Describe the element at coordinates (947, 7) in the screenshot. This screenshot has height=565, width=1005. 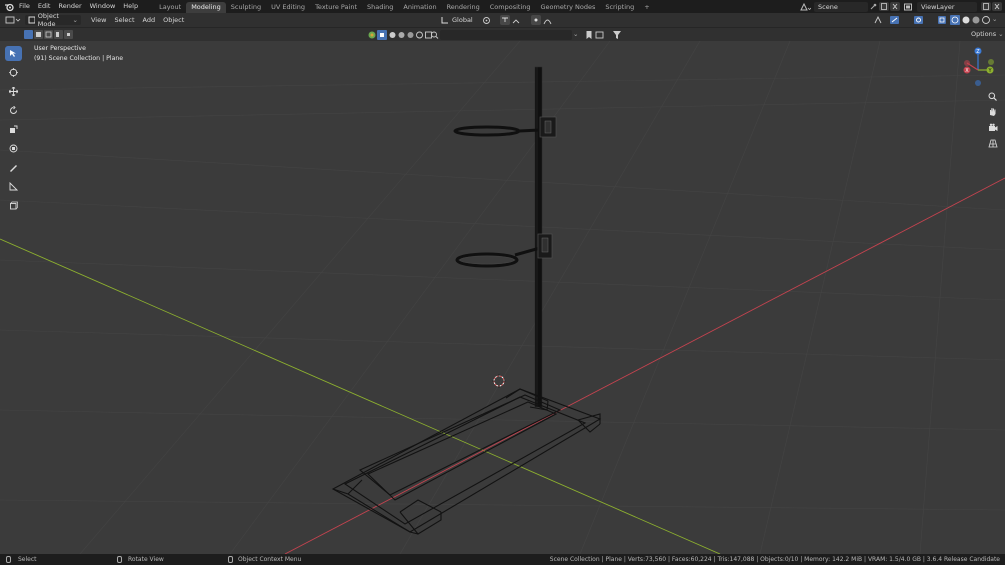
I see `view-layer-selector: ViewLayer` at that location.